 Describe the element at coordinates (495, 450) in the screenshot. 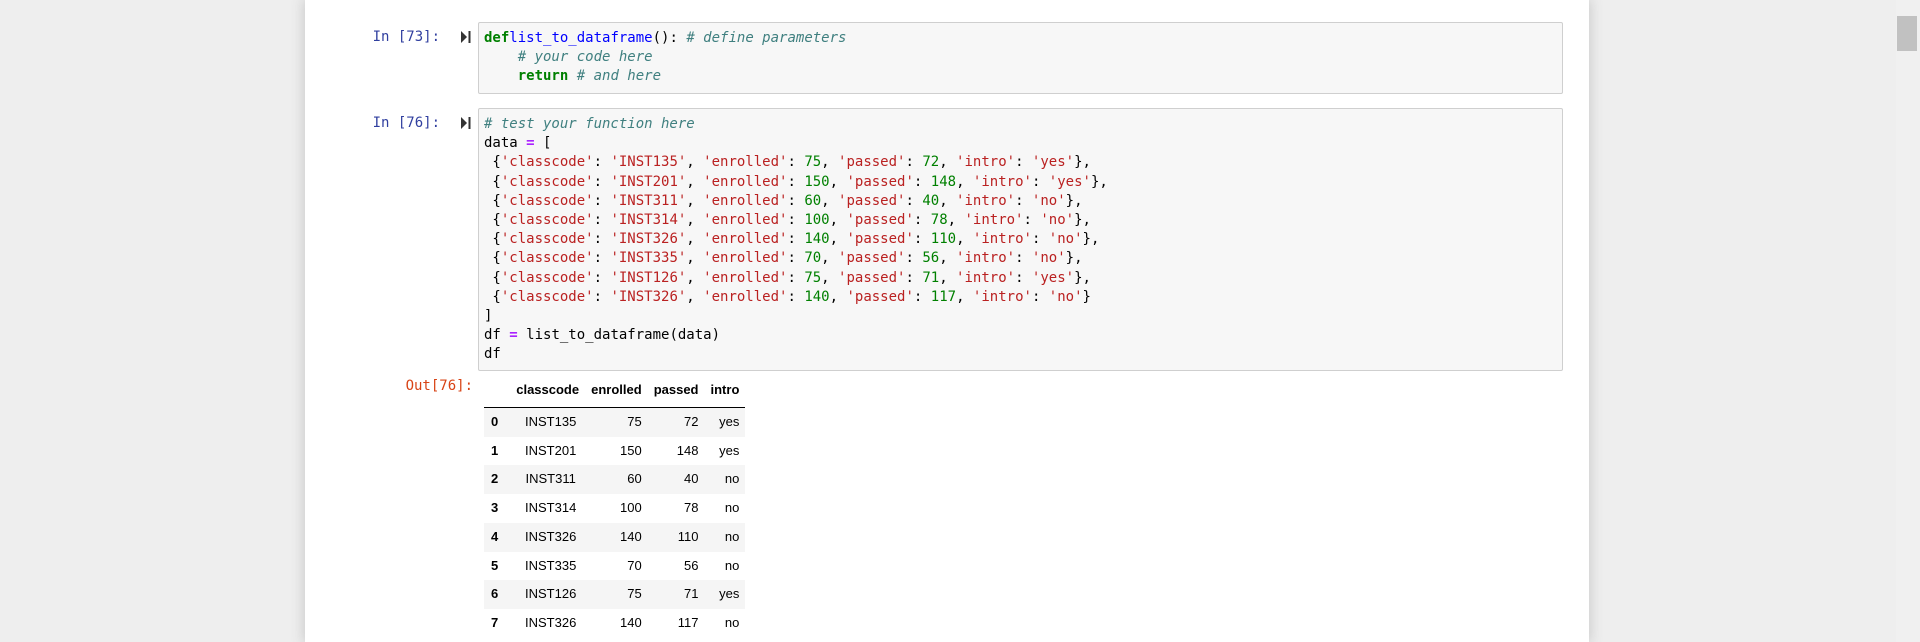

I see `row-index: 1` at that location.